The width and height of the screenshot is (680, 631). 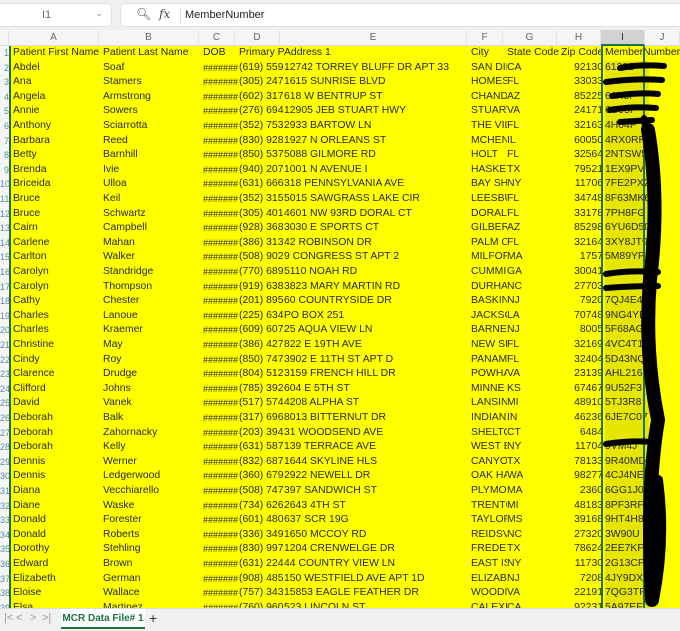 I want to click on cell-address: 523 LINCOLN ST, so click(x=377, y=604).